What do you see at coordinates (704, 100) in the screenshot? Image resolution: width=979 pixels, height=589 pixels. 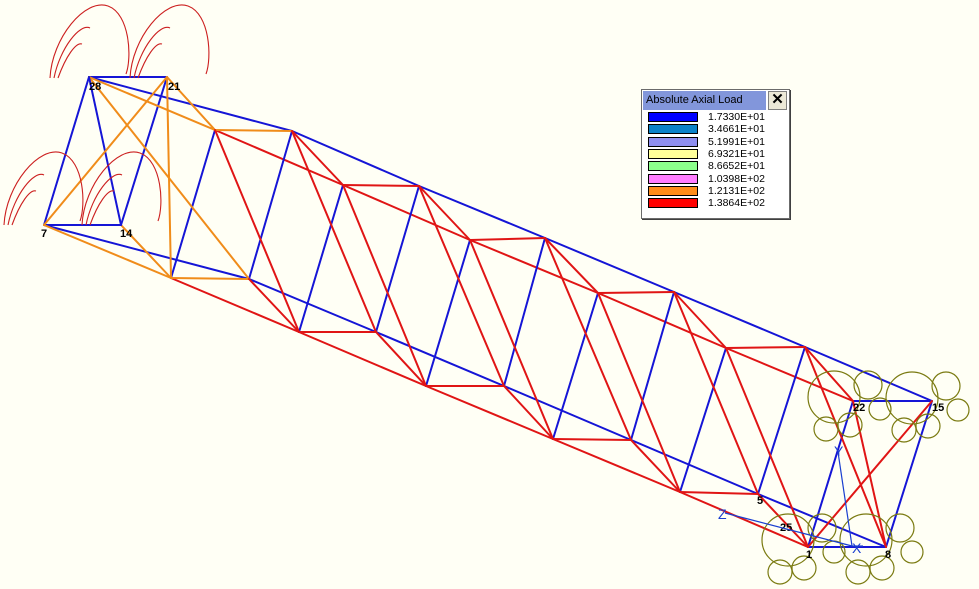 I see `legend-title: Absolute Axial Load` at bounding box center [704, 100].